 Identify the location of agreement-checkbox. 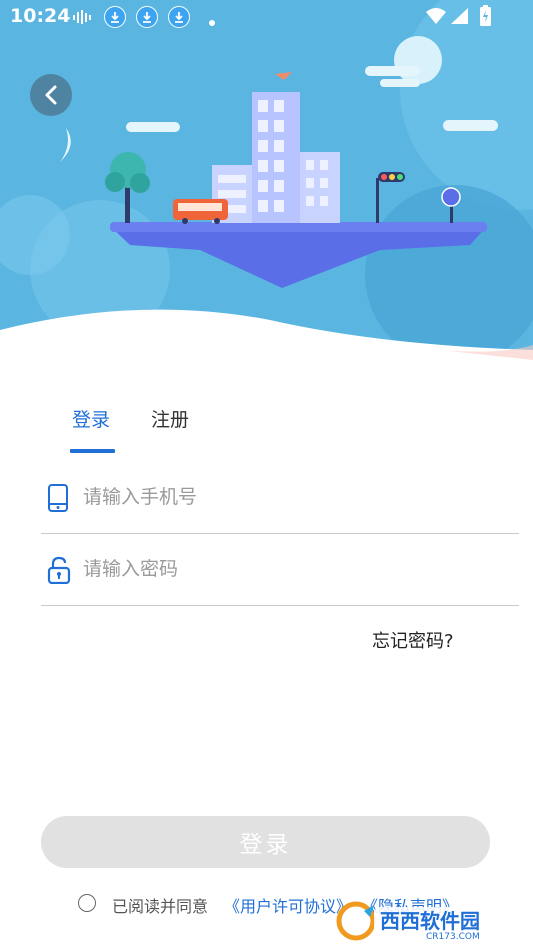
(87, 903).